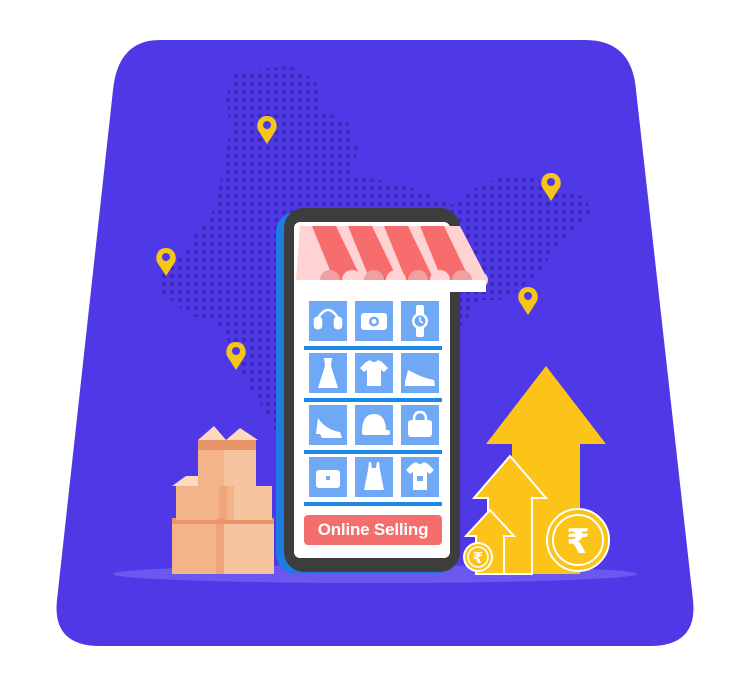 The height and width of the screenshot is (686, 749). I want to click on purse-icon, so click(328, 479).